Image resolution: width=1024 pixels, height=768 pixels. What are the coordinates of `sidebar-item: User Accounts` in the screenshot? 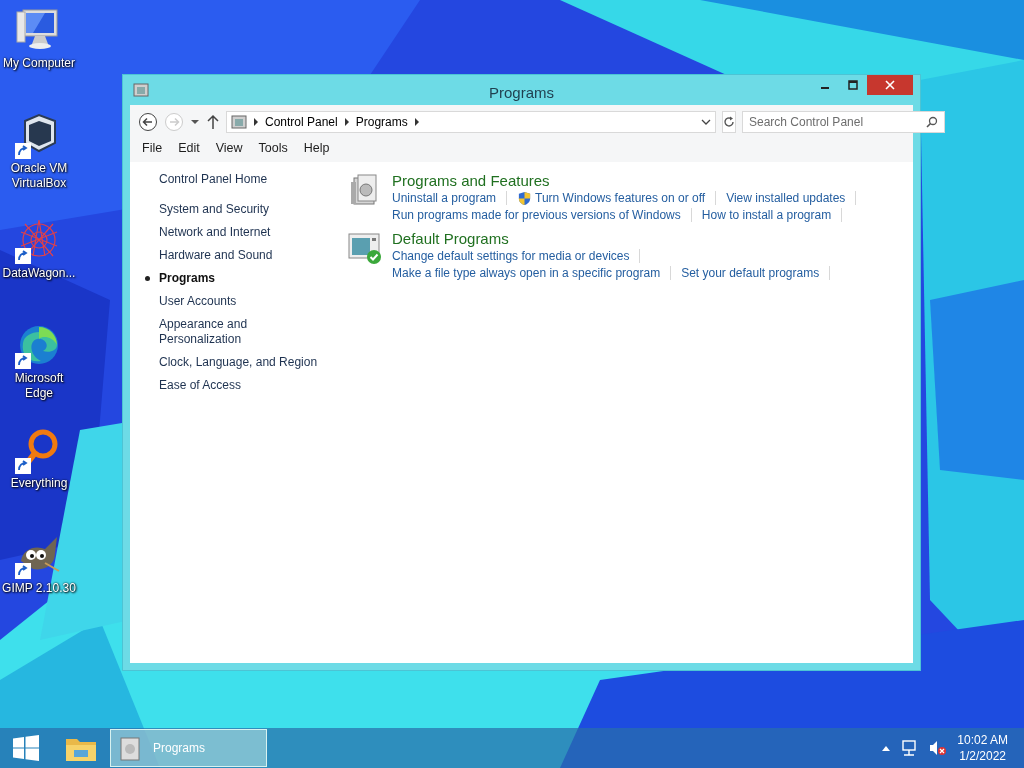 It's located at (236, 301).